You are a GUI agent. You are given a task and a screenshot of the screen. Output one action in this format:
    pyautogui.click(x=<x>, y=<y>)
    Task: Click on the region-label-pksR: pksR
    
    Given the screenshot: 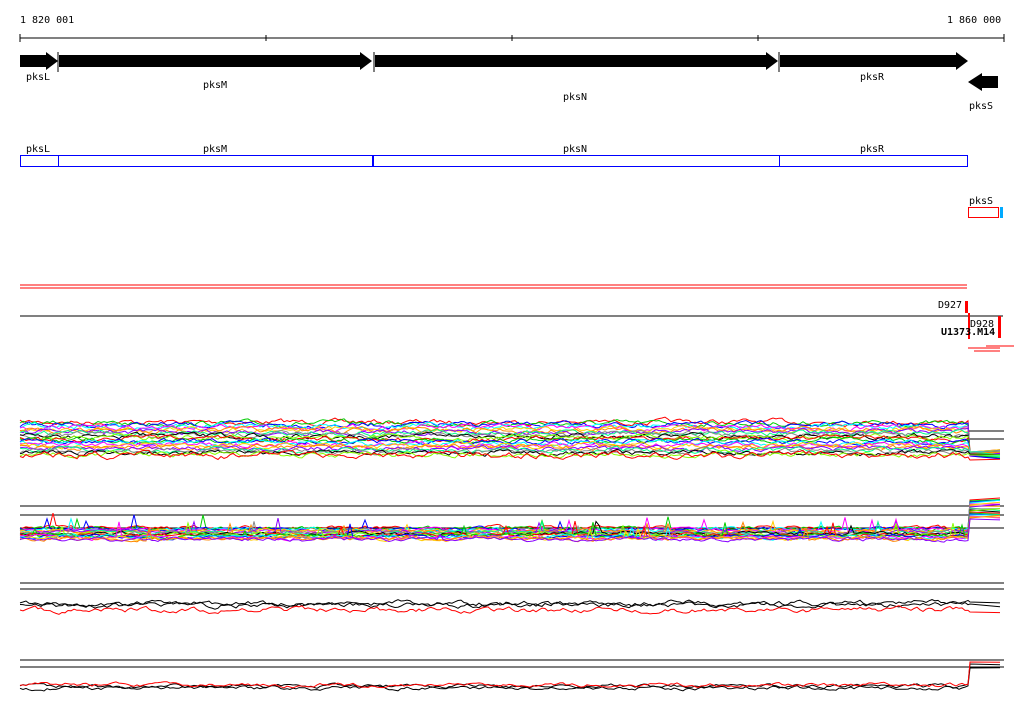 What is the action you would take?
    pyautogui.click(x=872, y=149)
    